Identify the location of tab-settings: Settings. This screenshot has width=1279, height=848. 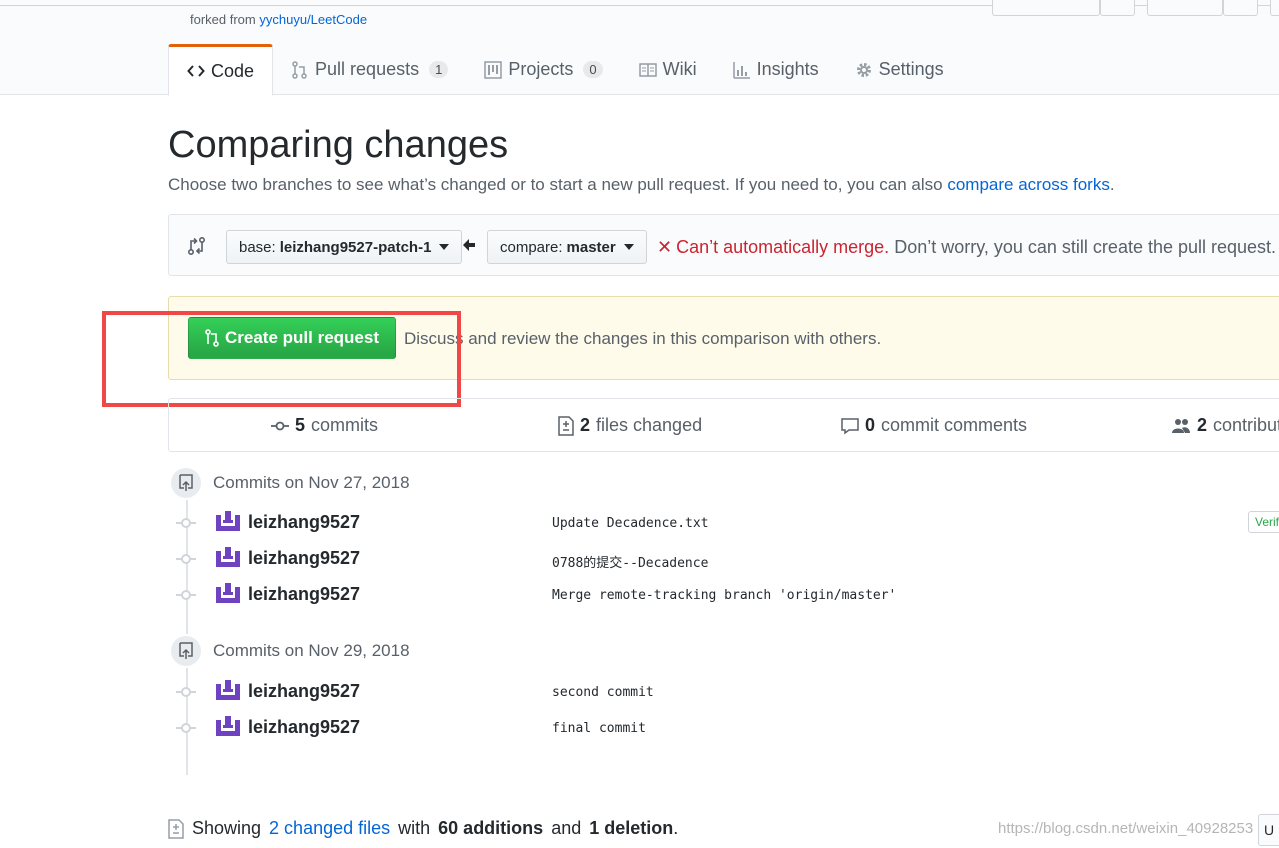
(899, 69).